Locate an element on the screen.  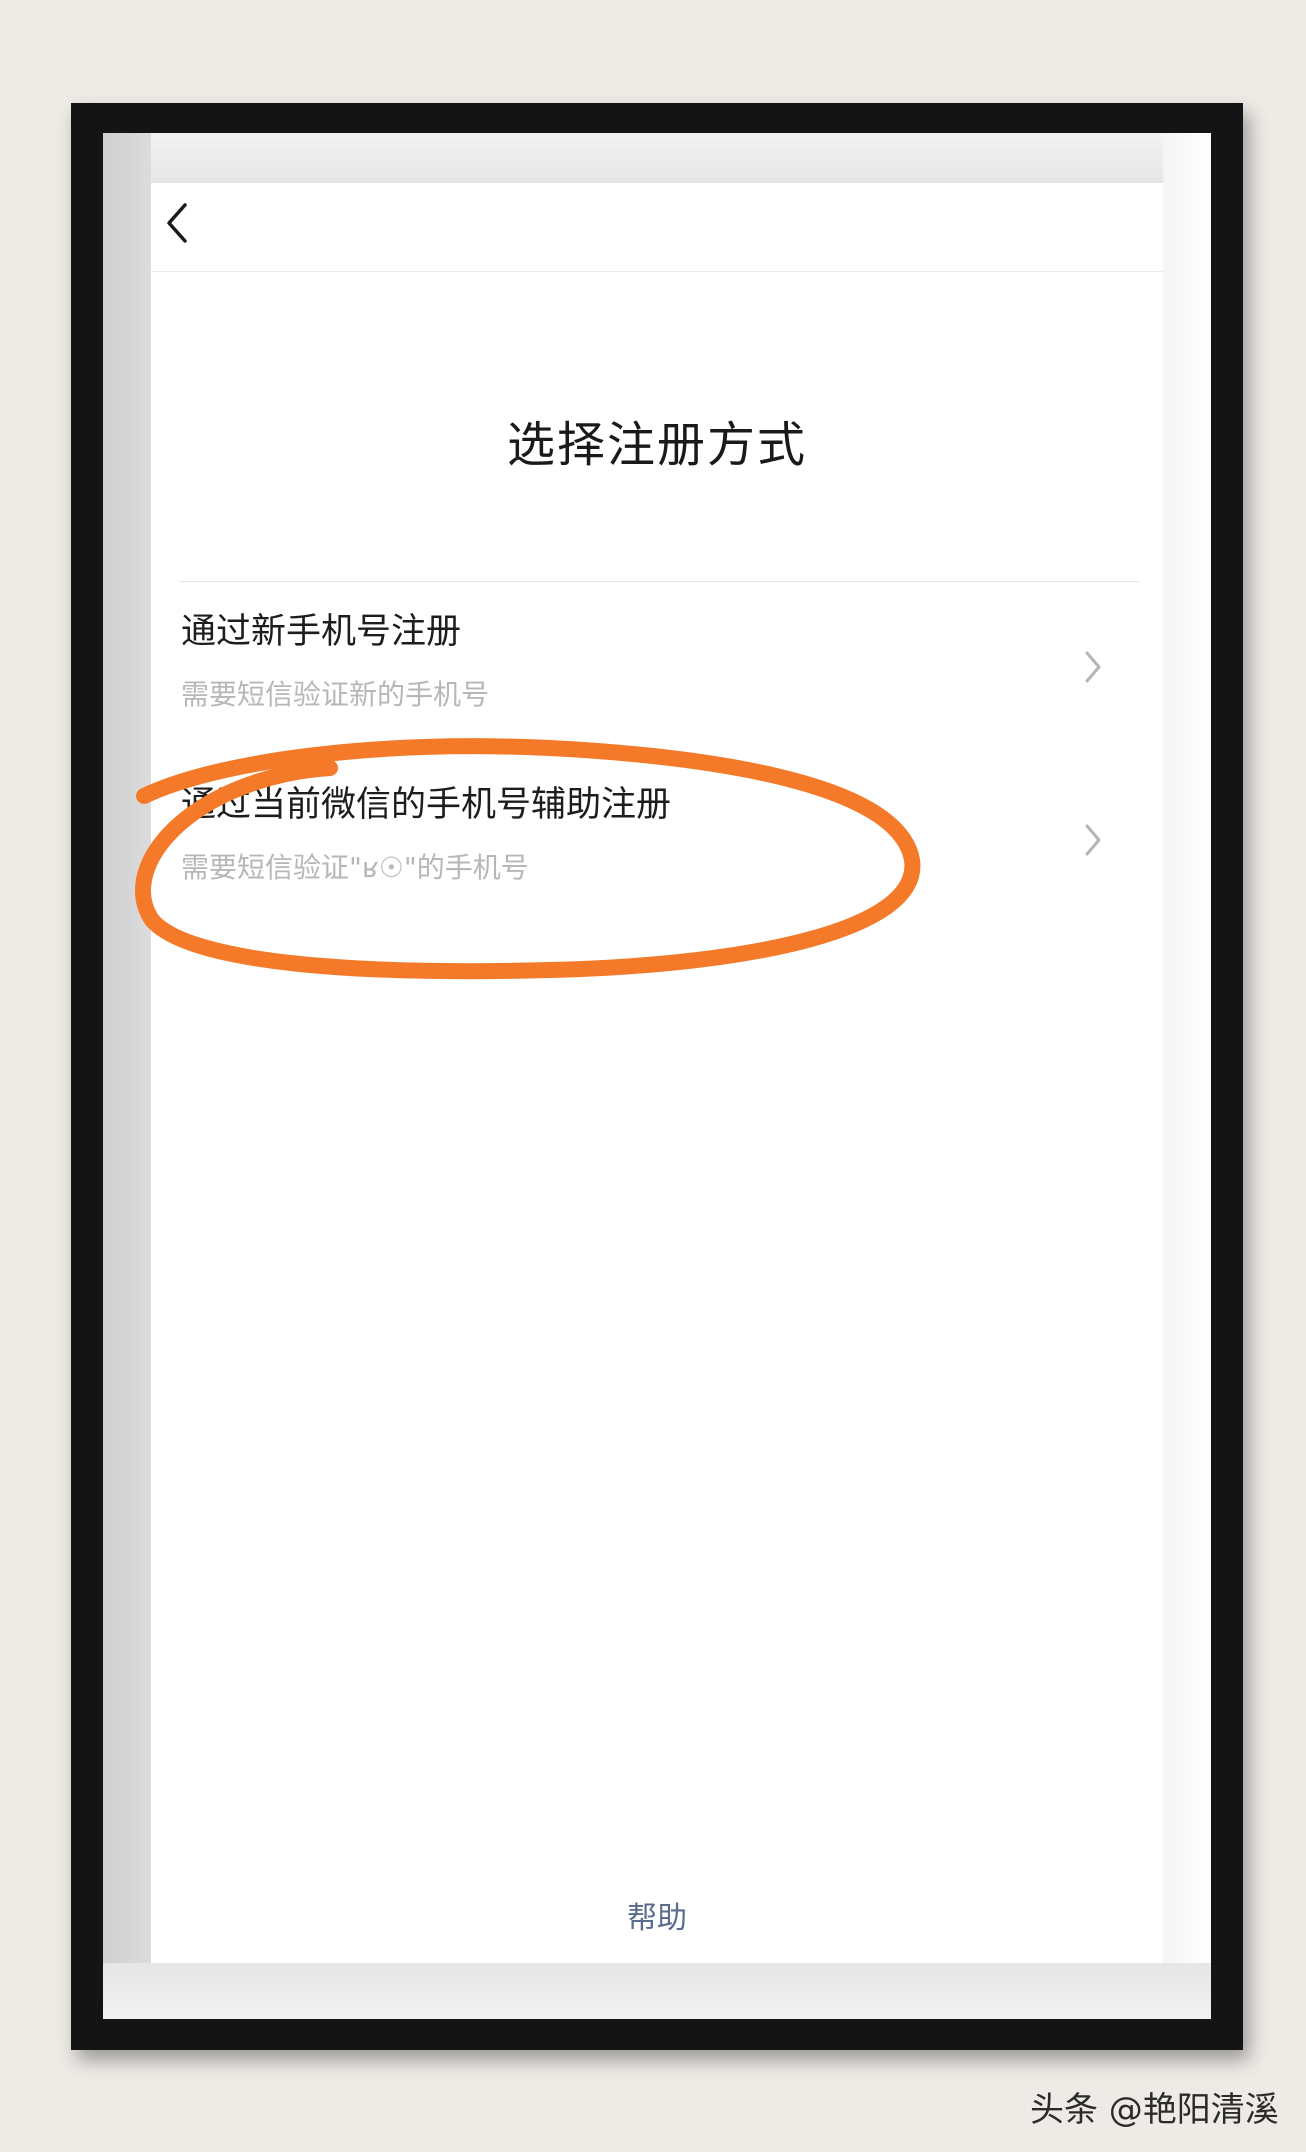
help-link: 帮助 is located at coordinates (657, 1915).